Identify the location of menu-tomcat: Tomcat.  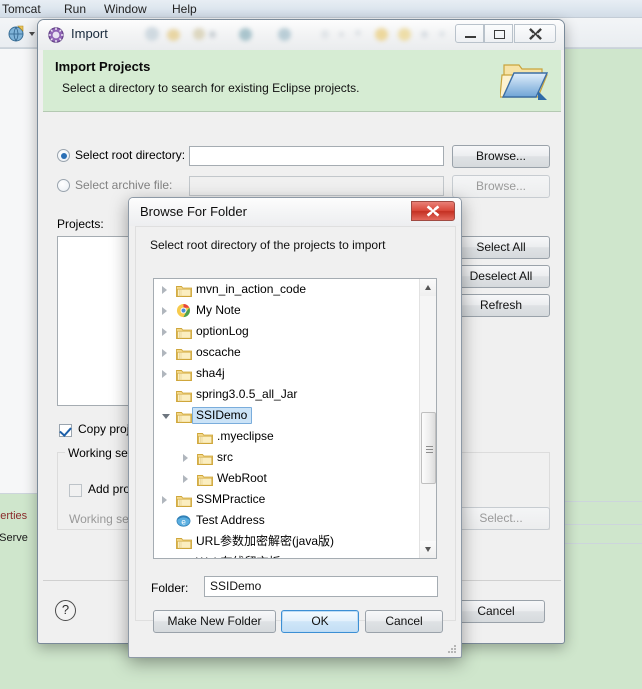
(21, 9).